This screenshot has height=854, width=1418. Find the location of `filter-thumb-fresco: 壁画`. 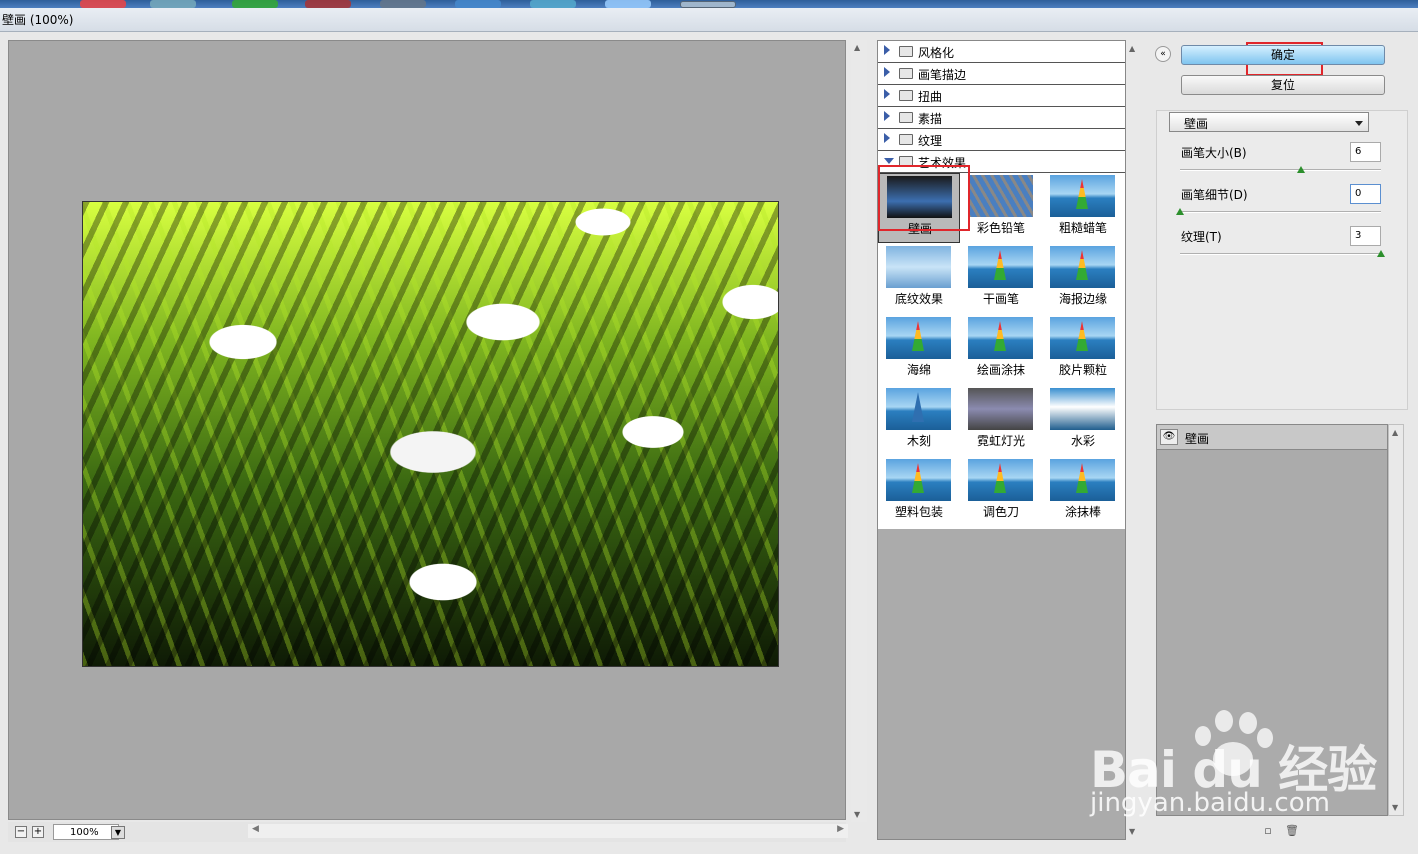

filter-thumb-fresco: 壁画 is located at coordinates (919, 208).